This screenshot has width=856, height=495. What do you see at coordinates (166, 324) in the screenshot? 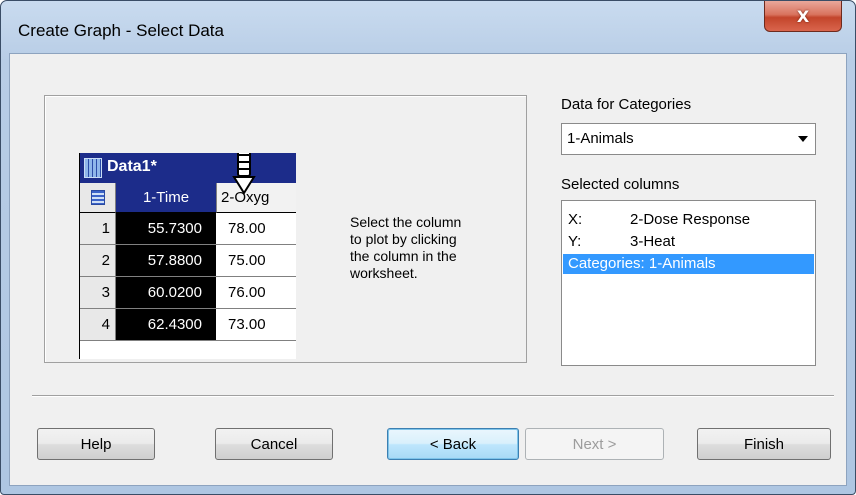
I see `cell-time: 62.4300` at bounding box center [166, 324].